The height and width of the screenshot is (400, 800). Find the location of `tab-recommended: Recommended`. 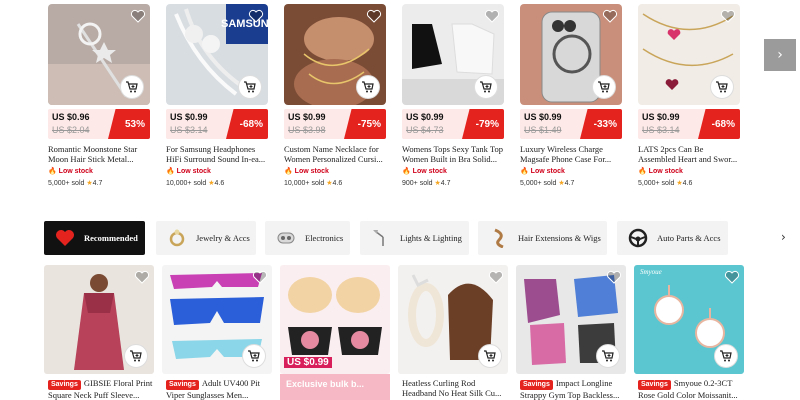

tab-recommended: Recommended is located at coordinates (94, 238).